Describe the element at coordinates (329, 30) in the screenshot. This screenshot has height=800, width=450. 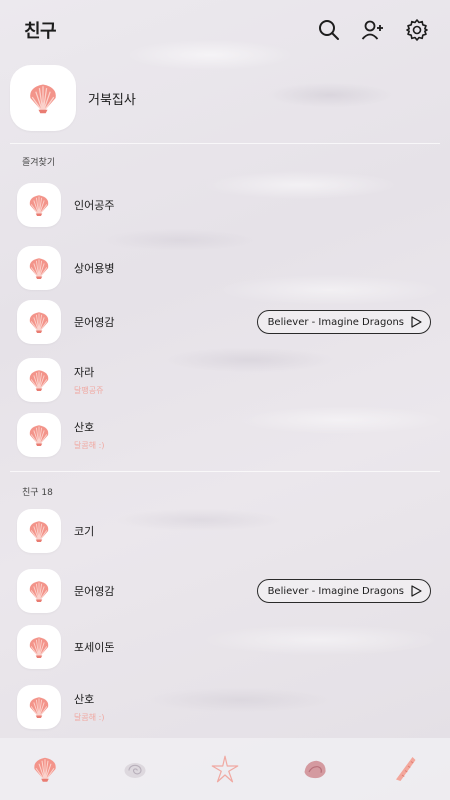
I see `search-icon` at that location.